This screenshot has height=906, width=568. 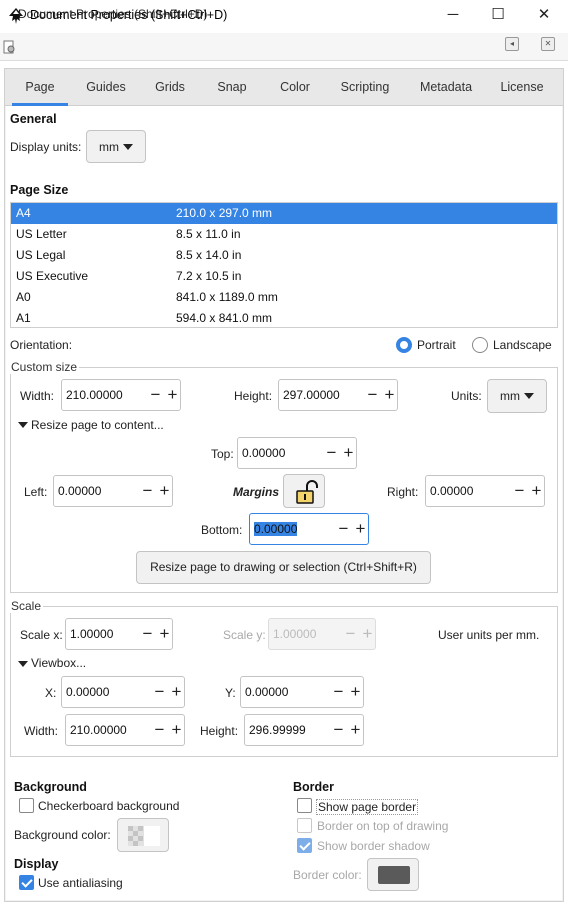 What do you see at coordinates (222, 454) in the screenshot?
I see `top-margin-label: Top:` at bounding box center [222, 454].